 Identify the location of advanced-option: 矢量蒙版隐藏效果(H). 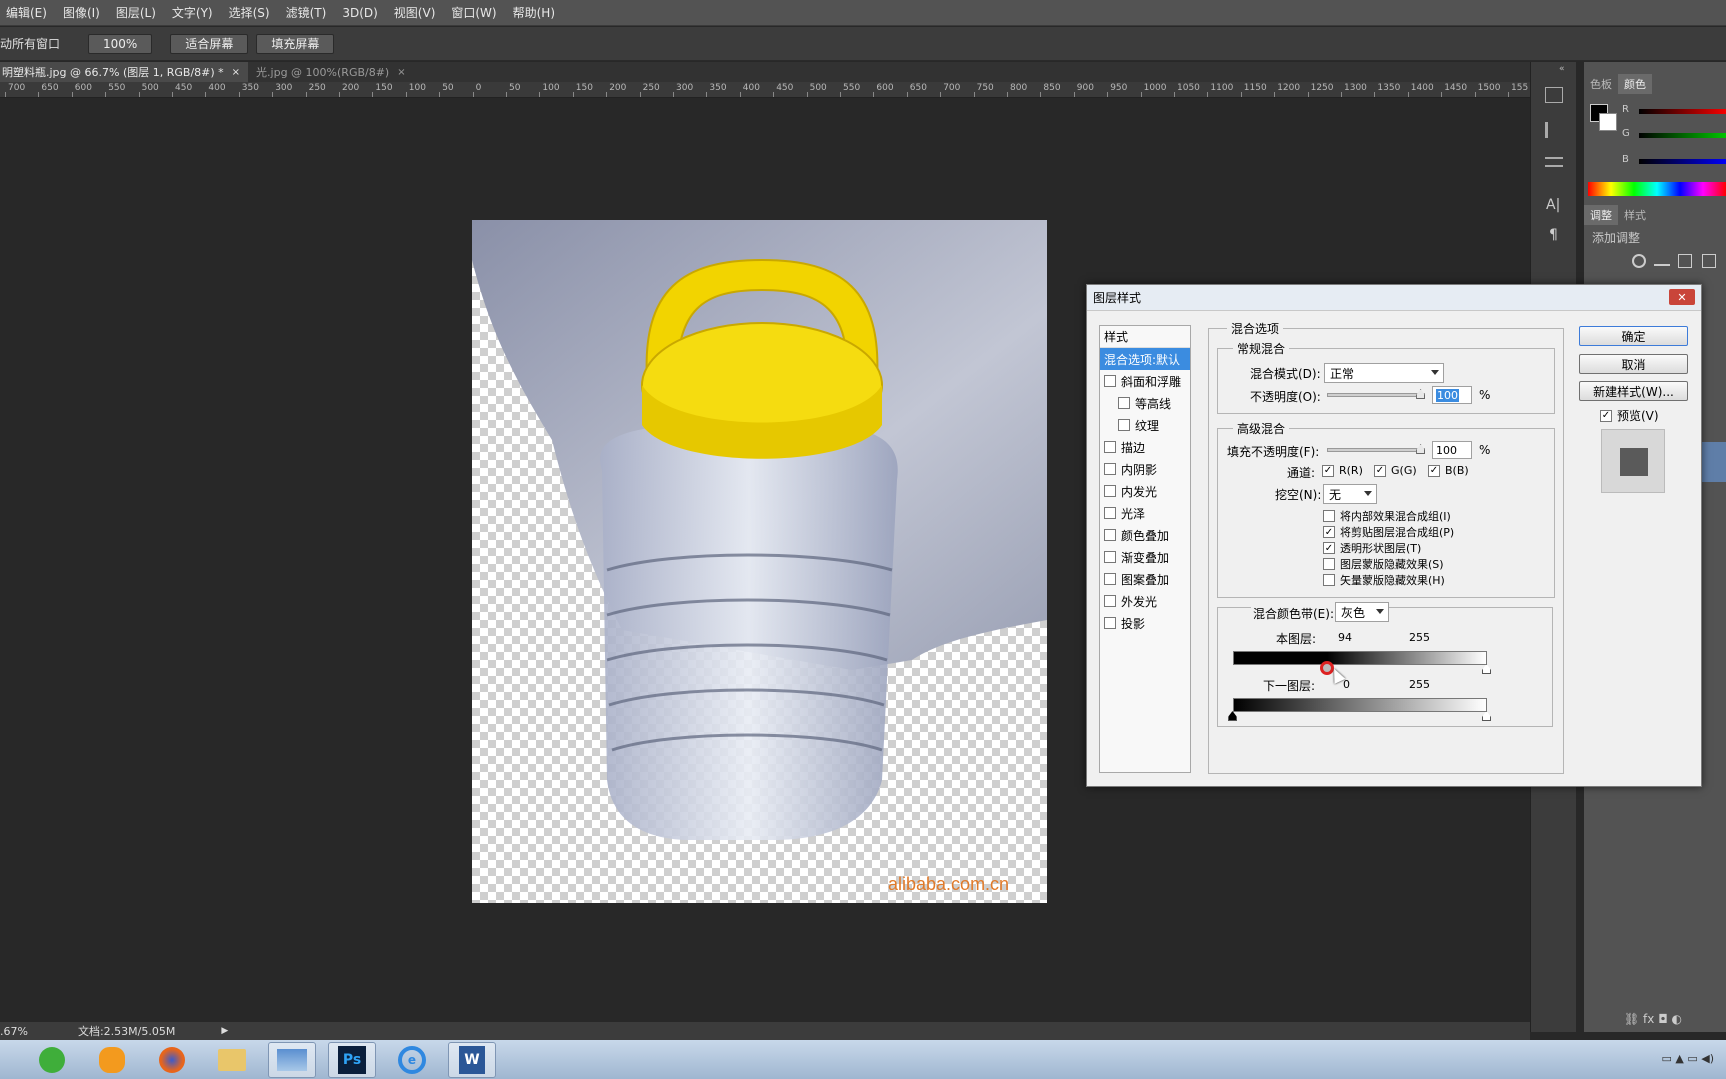
(1384, 580).